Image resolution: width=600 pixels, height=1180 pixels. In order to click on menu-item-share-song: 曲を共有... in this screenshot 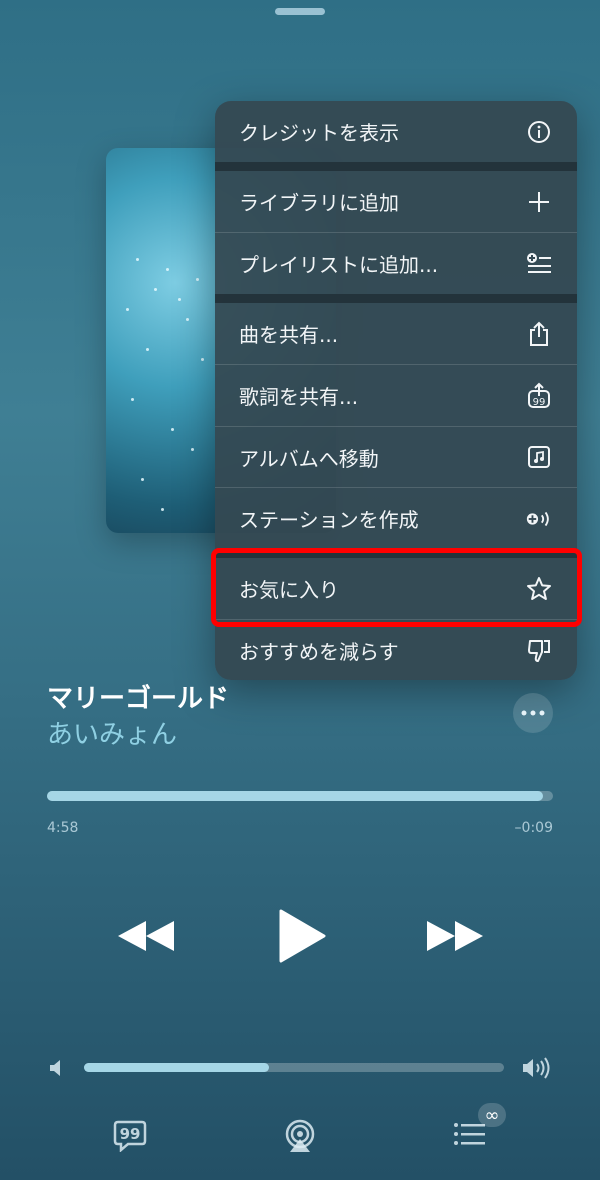, I will do `click(396, 333)`.